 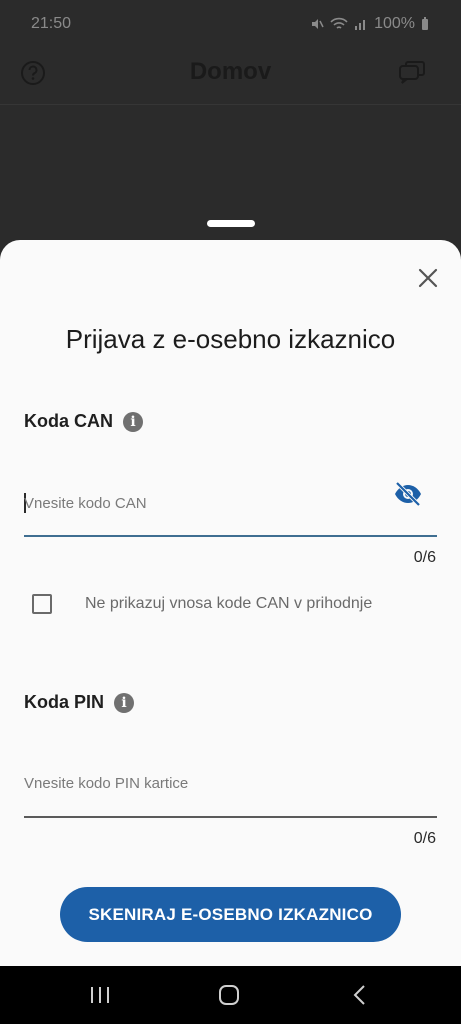 I want to click on pin-counter: 0/6, so click(x=424, y=838).